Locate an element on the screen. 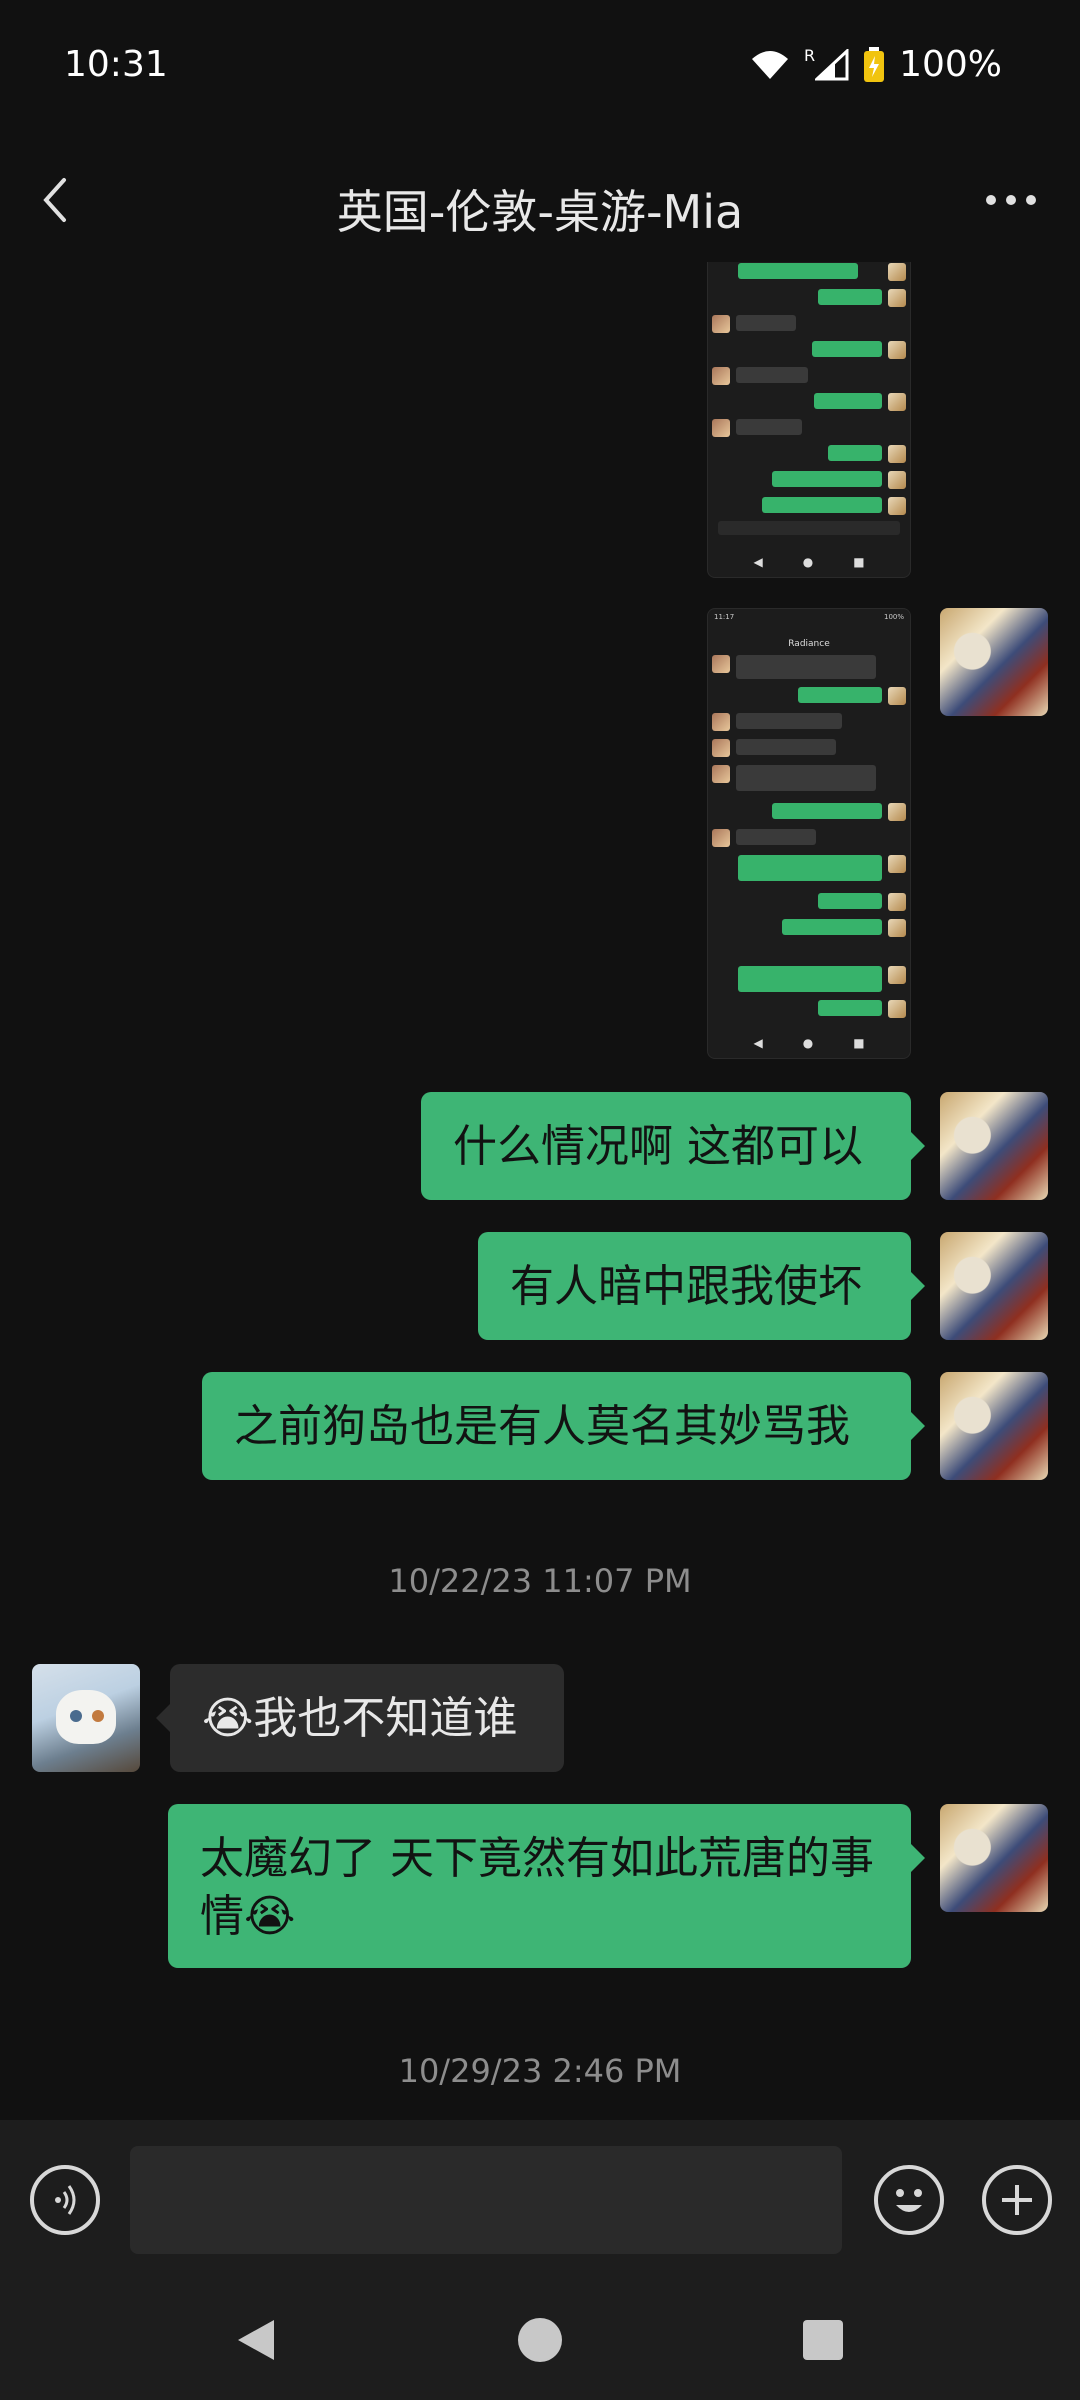 The image size is (1080, 2400). mini-battery: 100% is located at coordinates (893, 617).